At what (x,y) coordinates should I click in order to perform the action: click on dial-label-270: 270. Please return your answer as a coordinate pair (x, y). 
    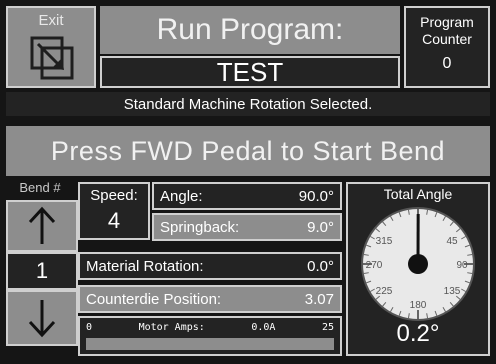
    Looking at the image, I should click on (374, 265).